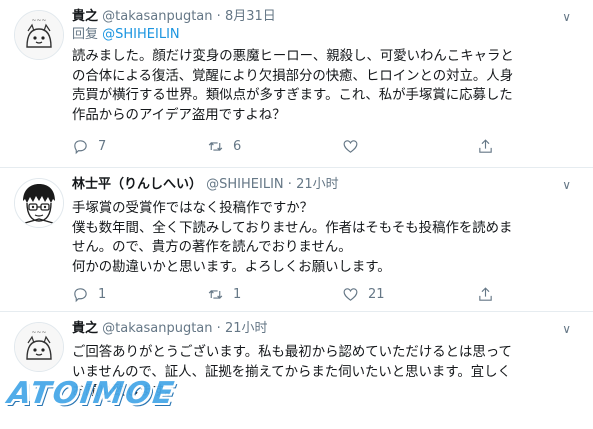  I want to click on tweet-header: 貴之 @takasanpugtan · 21小时 ∨, so click(325, 329).